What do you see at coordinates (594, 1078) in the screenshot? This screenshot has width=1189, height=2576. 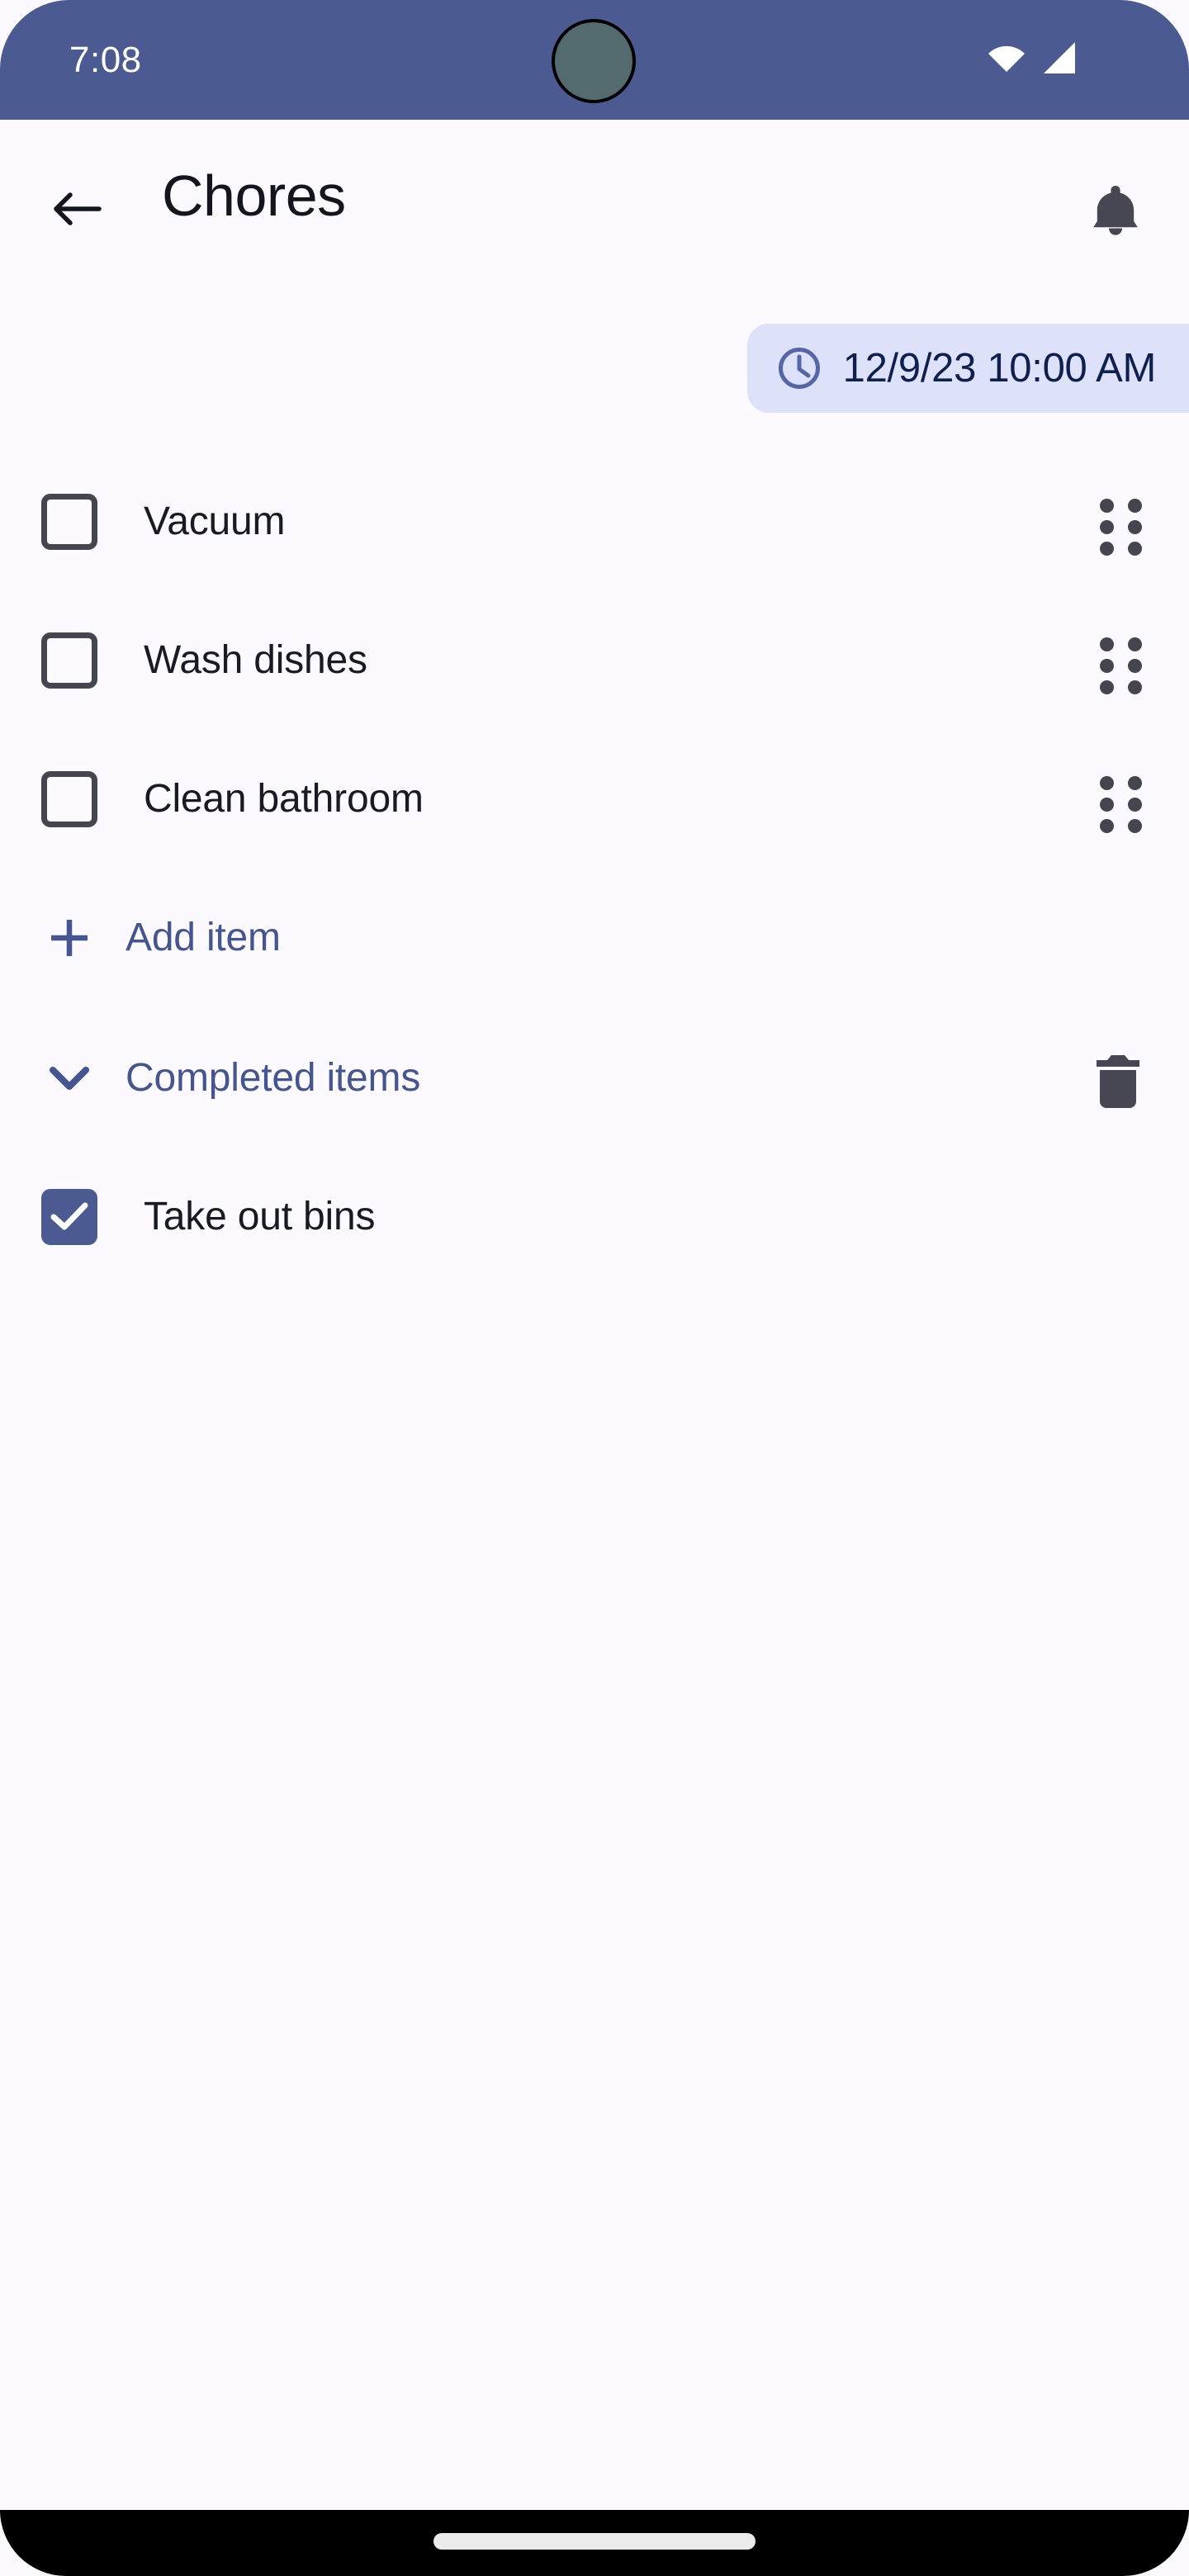 I see `completed-items-header: Completed items` at bounding box center [594, 1078].